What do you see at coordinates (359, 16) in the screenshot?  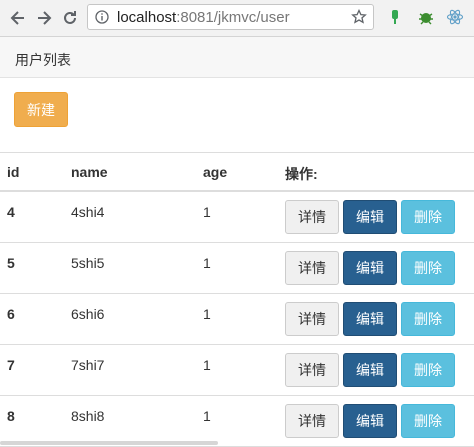 I see `bookmark-star-icon` at bounding box center [359, 16].